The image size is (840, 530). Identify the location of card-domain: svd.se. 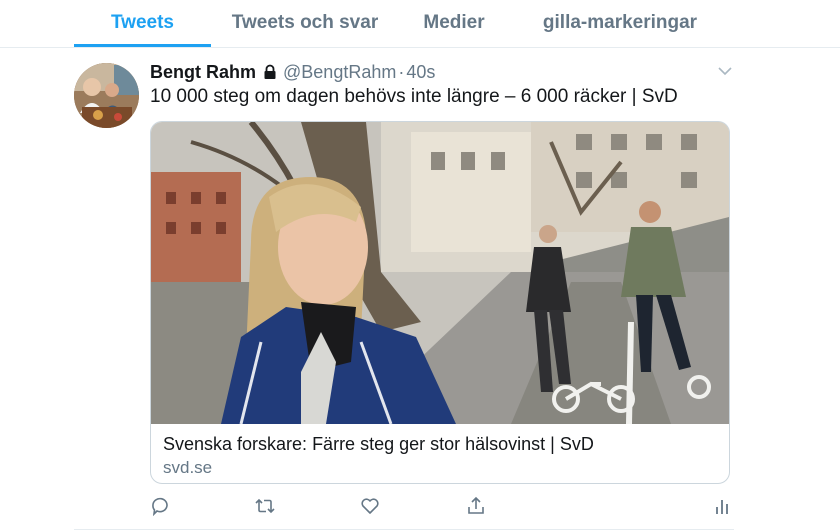
(188, 467).